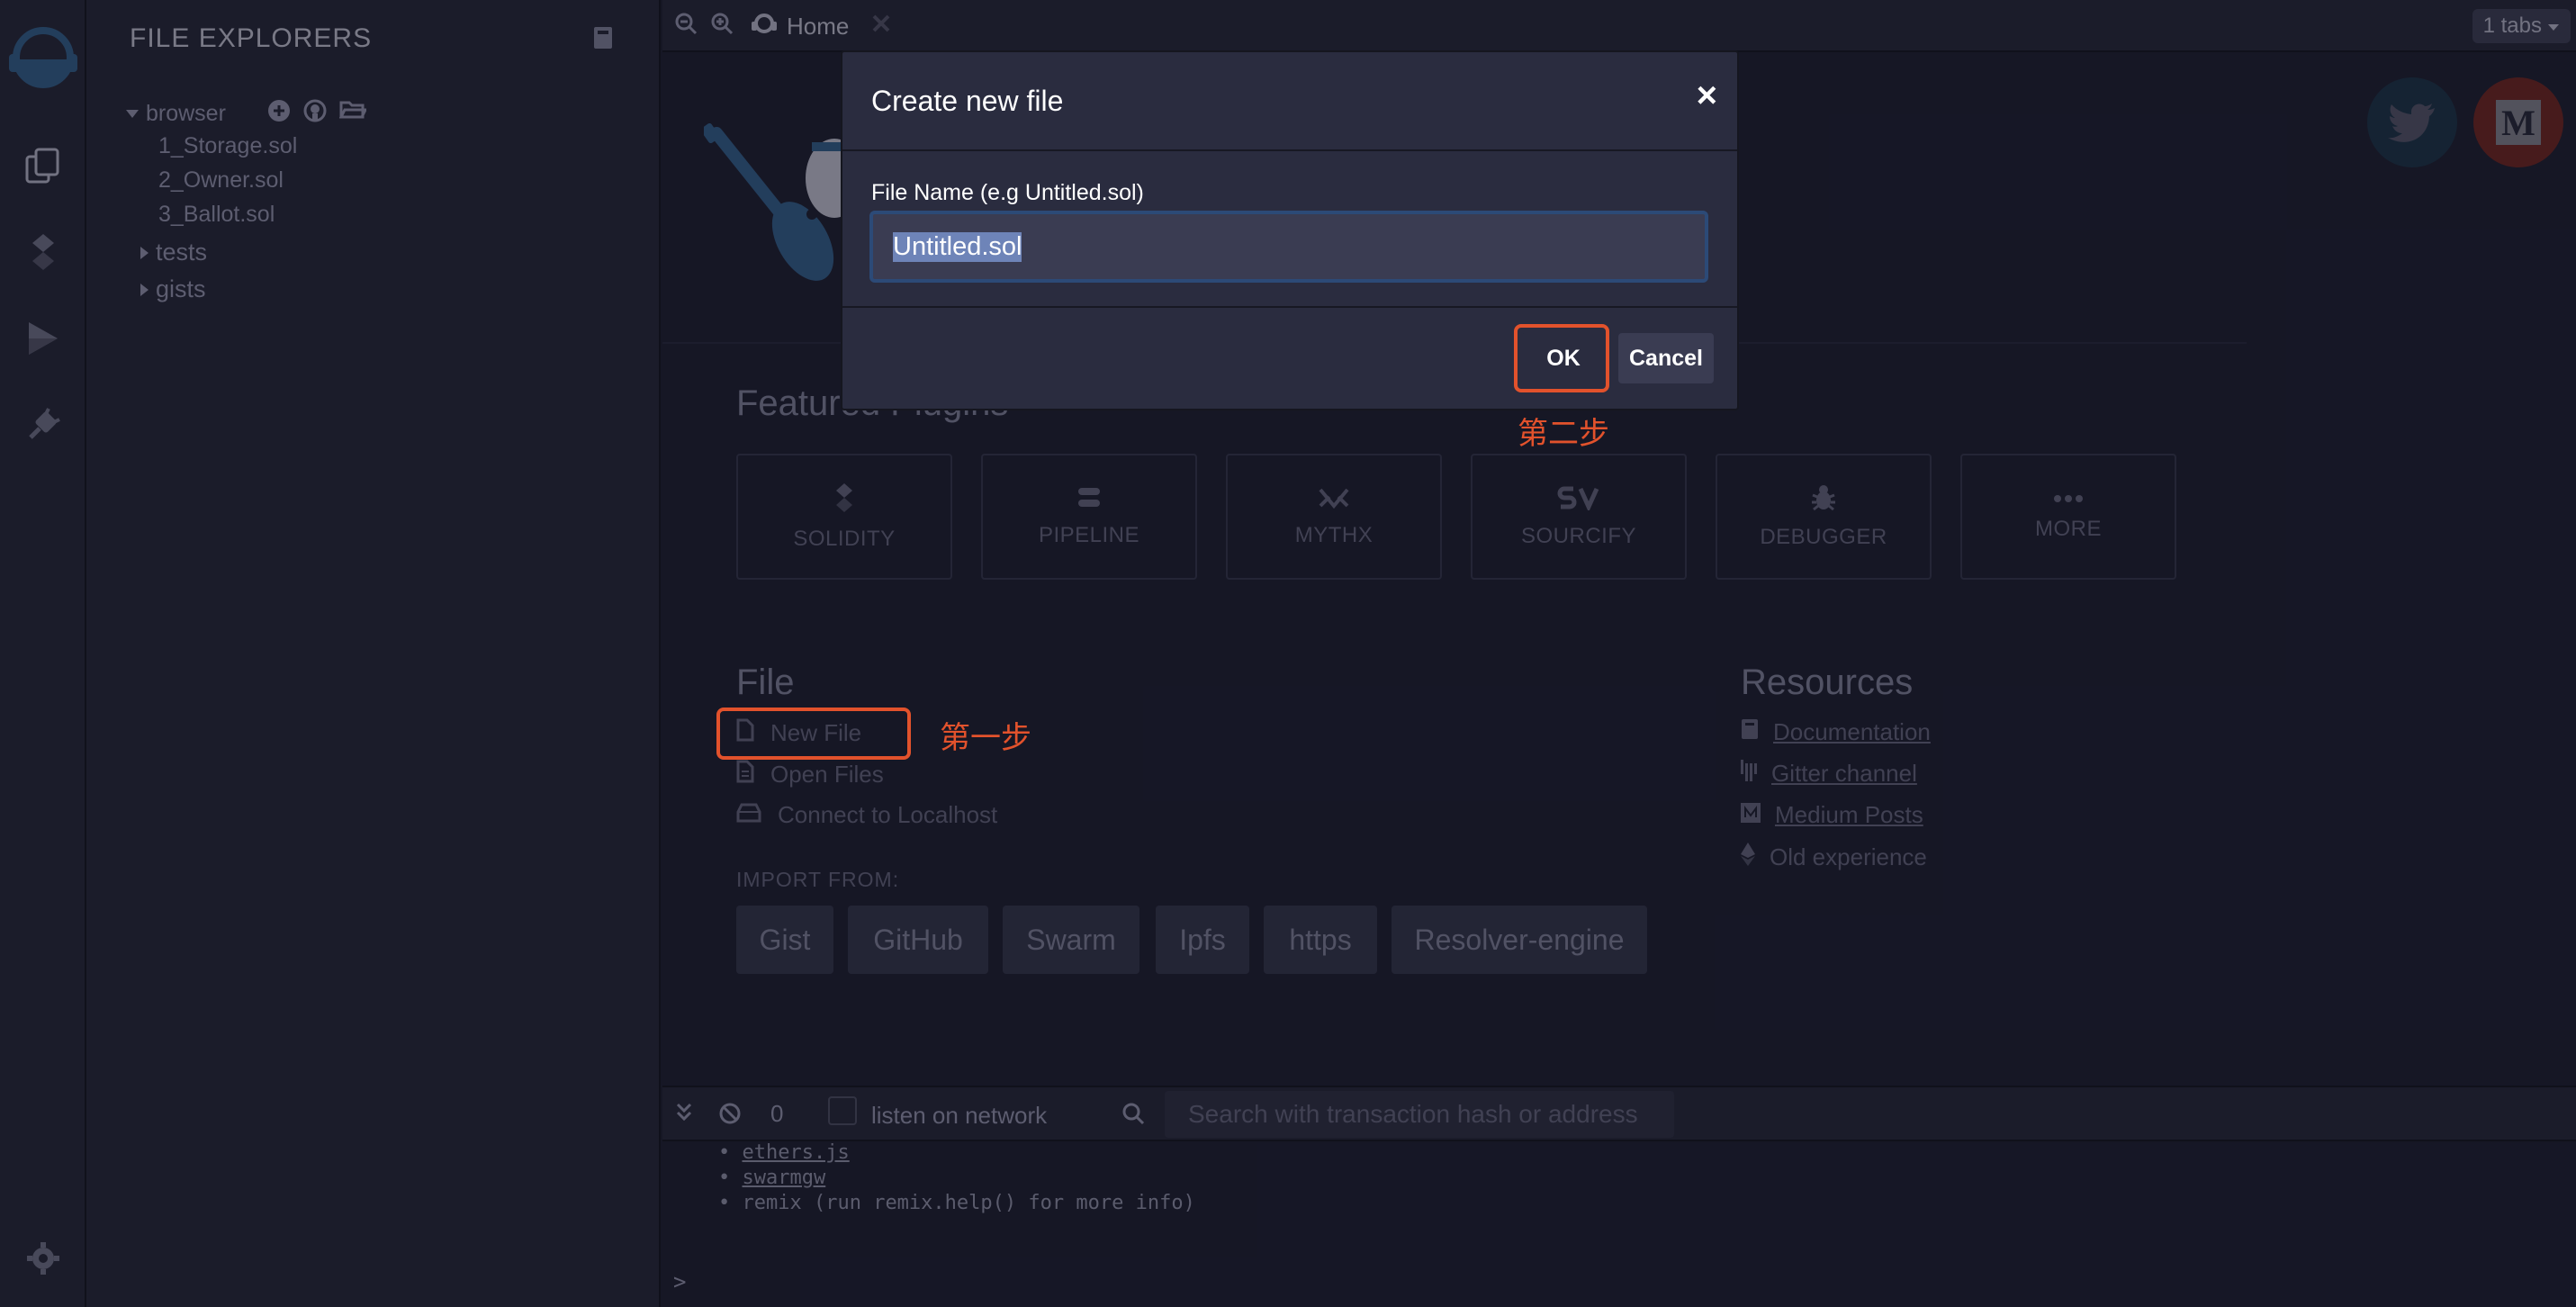 This screenshot has height=1307, width=2576. What do you see at coordinates (1666, 358) in the screenshot?
I see `cancel-button: Cancel` at bounding box center [1666, 358].